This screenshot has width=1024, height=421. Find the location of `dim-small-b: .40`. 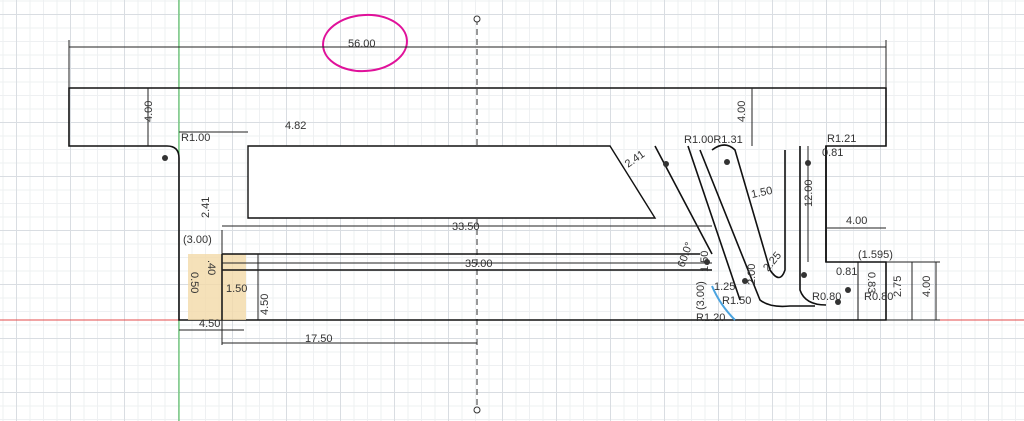

dim-small-b: .40 is located at coordinates (211, 267).